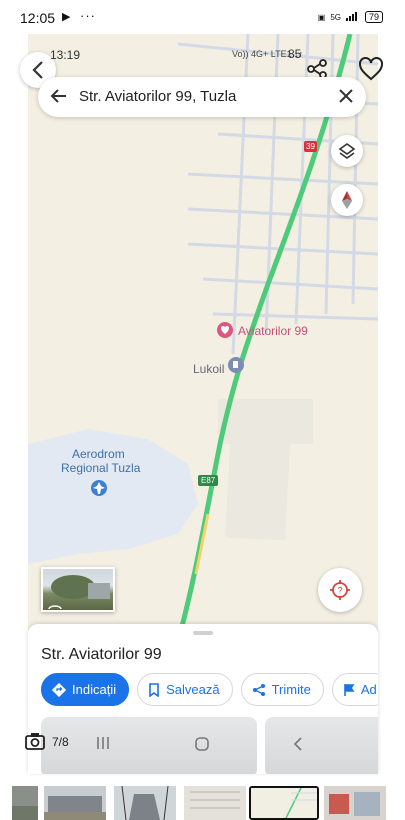 Image resolution: width=405 pixels, height=820 pixels. Describe the element at coordinates (258, 689) in the screenshot. I see `share-icon` at that location.